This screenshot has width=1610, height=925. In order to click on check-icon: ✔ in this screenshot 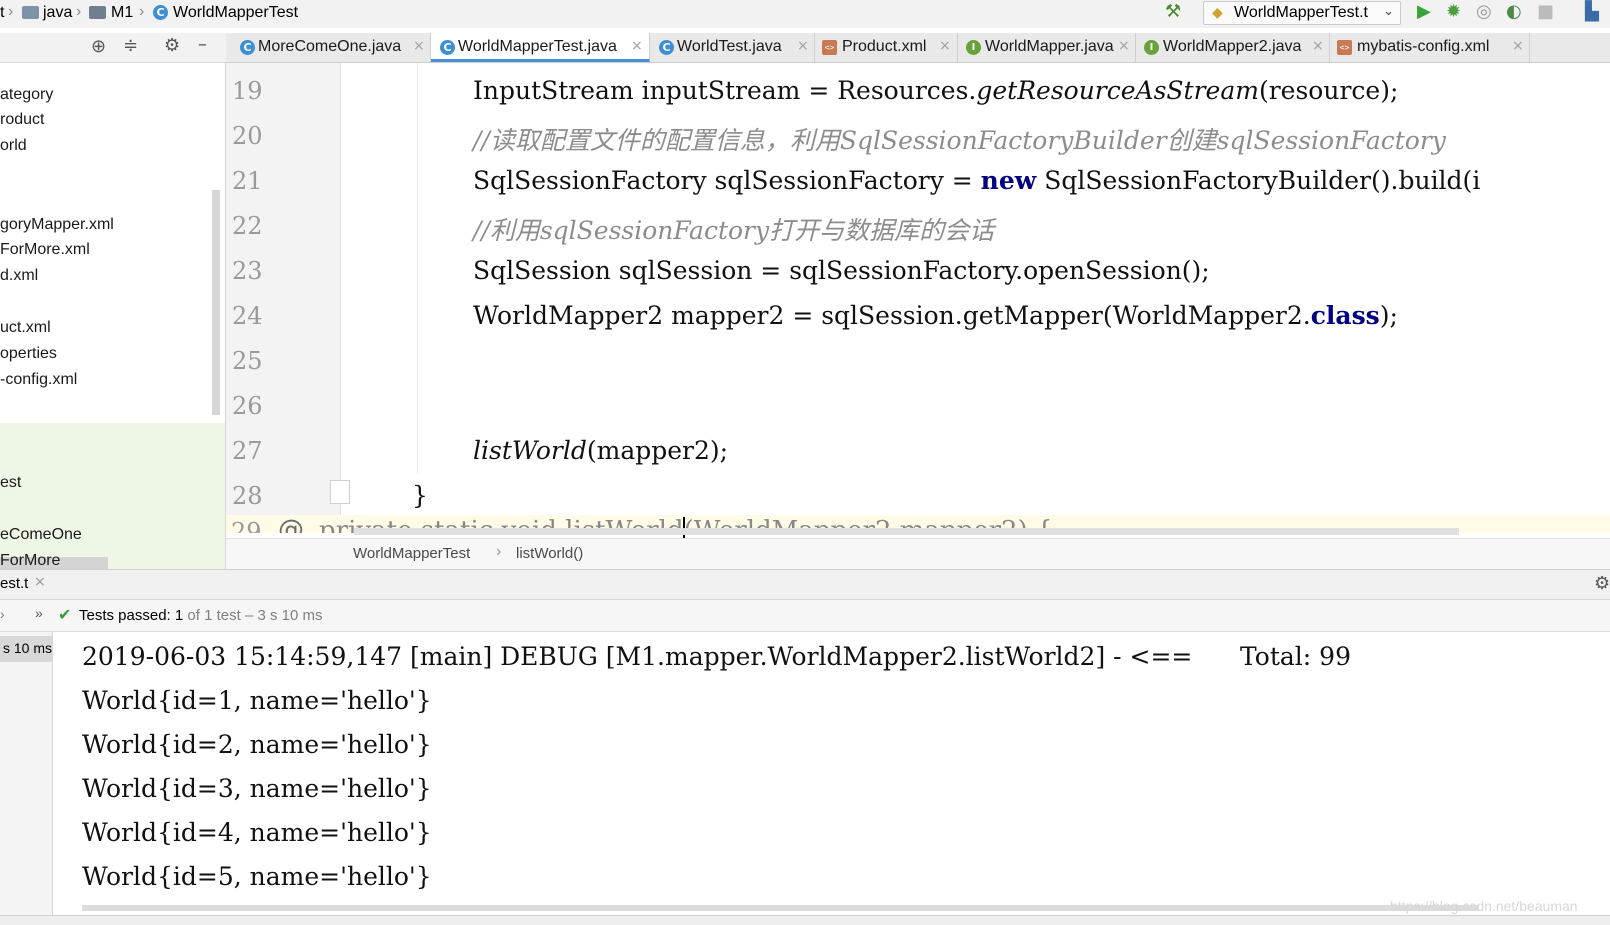, I will do `click(65, 614)`.